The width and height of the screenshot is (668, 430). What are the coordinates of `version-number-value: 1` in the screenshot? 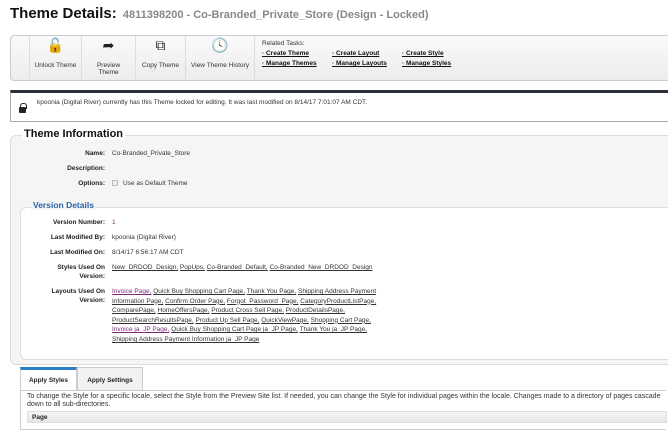 It's located at (114, 222).